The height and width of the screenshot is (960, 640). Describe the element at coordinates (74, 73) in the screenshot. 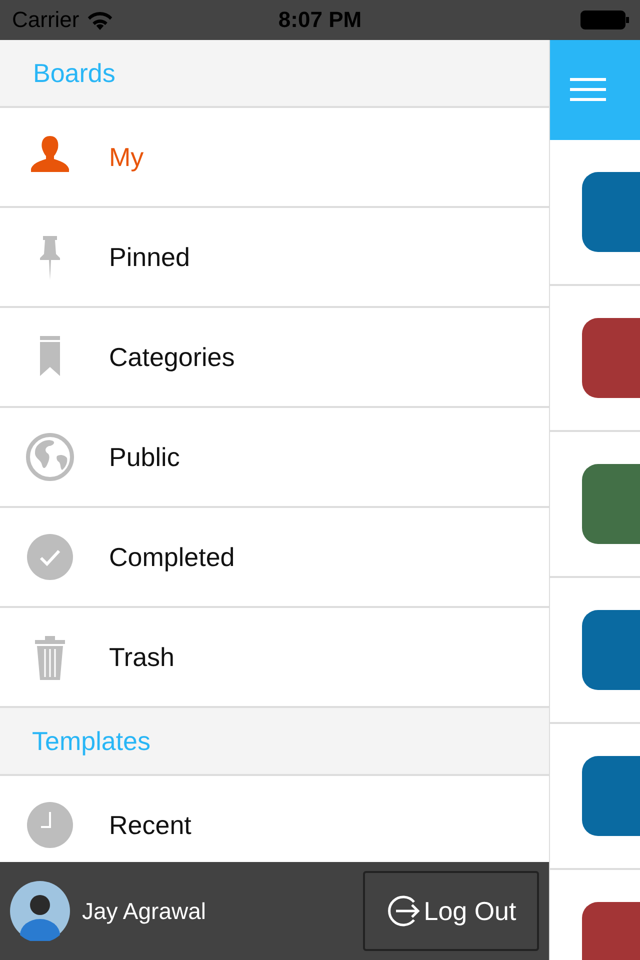

I see `section-title: Boards` at that location.